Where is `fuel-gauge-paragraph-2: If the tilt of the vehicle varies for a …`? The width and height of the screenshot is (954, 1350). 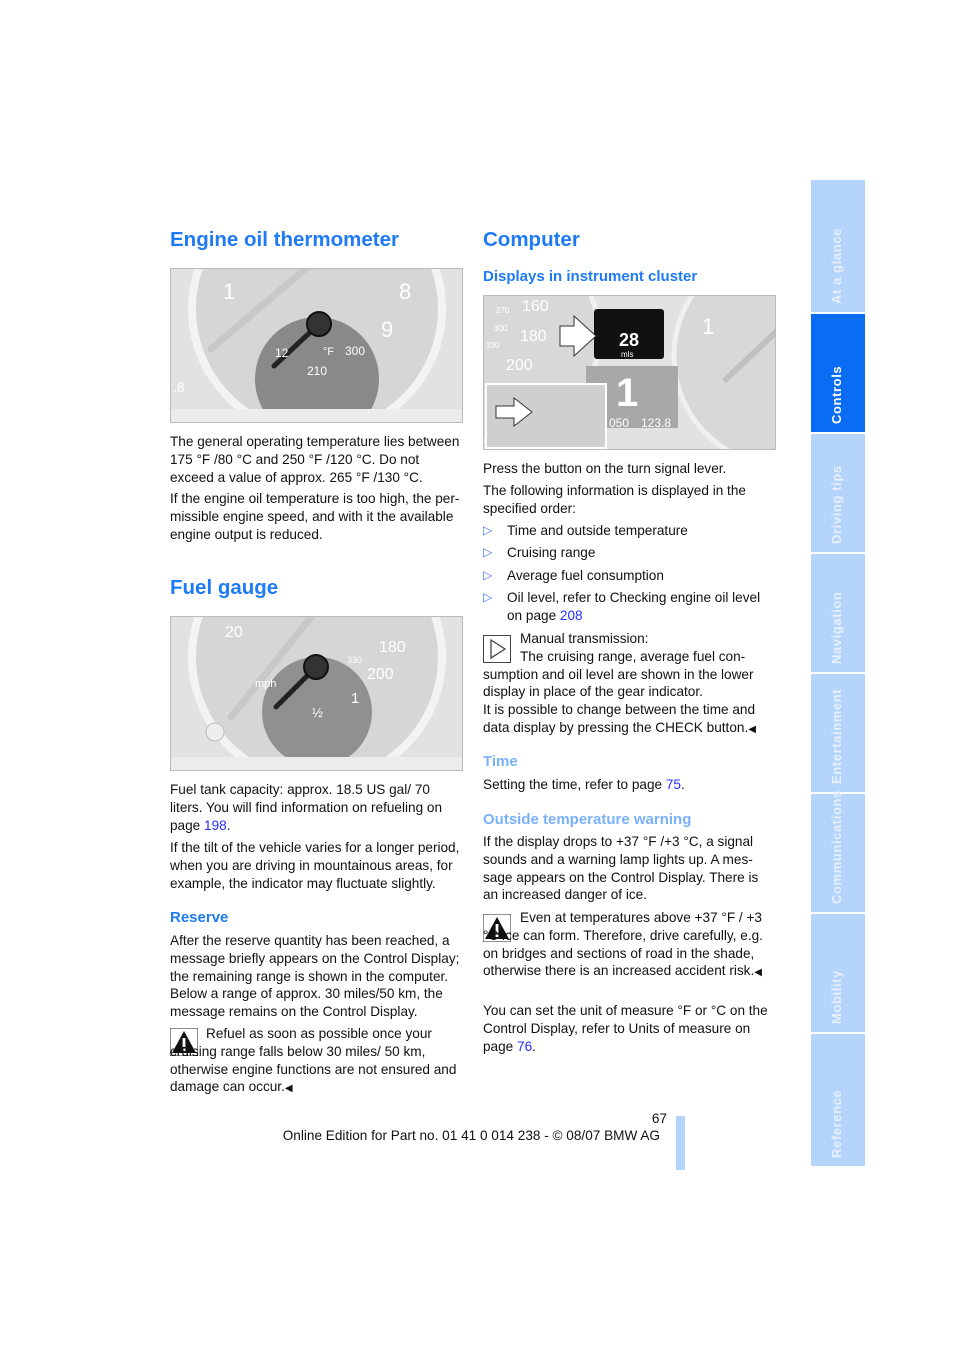 fuel-gauge-paragraph-2: If the tilt of the vehicle varies for a … is located at coordinates (315, 865).